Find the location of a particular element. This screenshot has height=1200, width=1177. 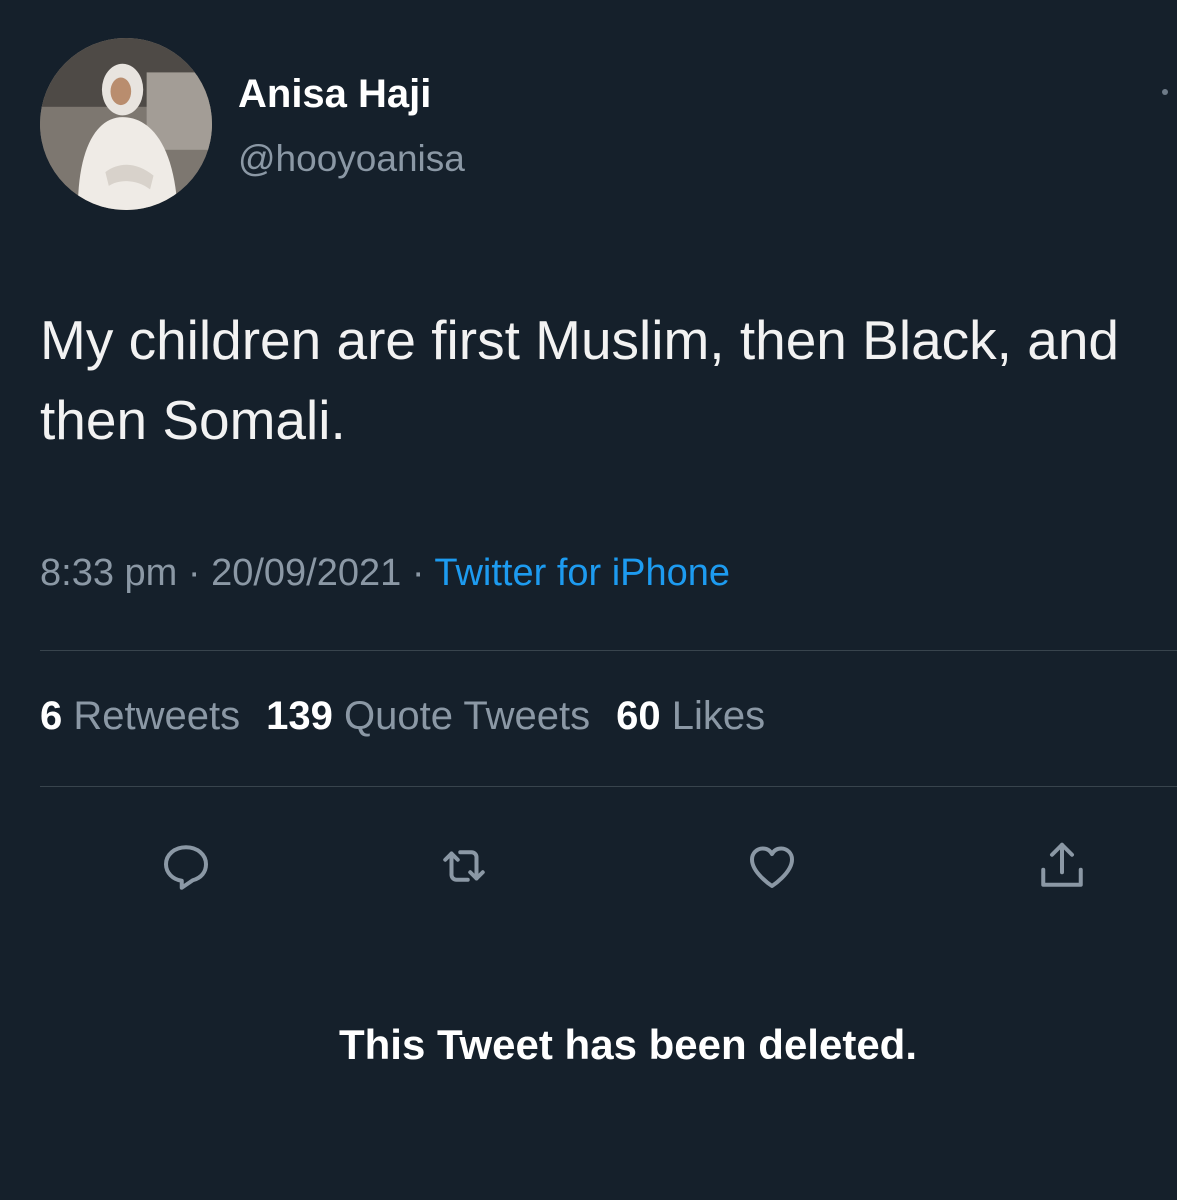

share-icon is located at coordinates (1062, 864).